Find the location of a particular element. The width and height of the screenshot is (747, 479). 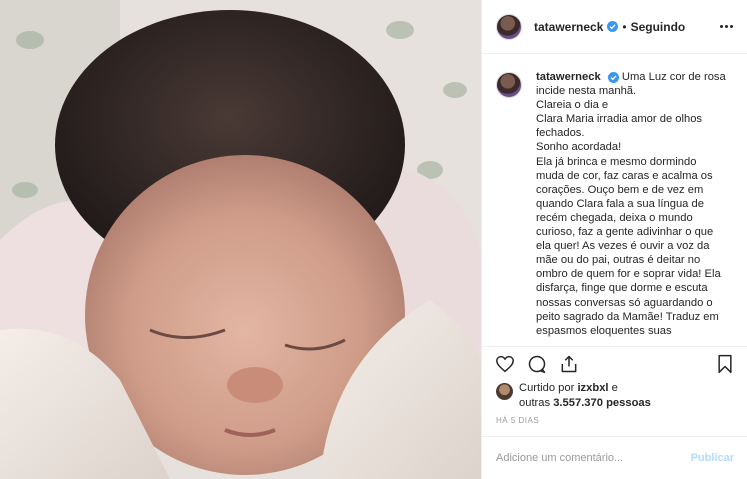

others-count-link: 3.557.370 is located at coordinates (578, 403).